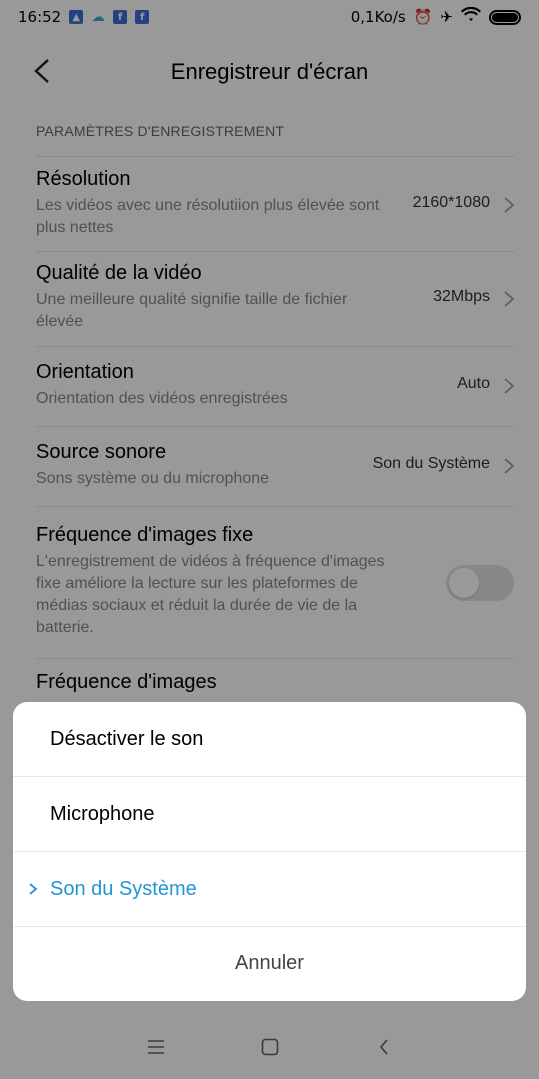  Describe the element at coordinates (127, 739) in the screenshot. I see `option-label: Désactiver le son` at that location.